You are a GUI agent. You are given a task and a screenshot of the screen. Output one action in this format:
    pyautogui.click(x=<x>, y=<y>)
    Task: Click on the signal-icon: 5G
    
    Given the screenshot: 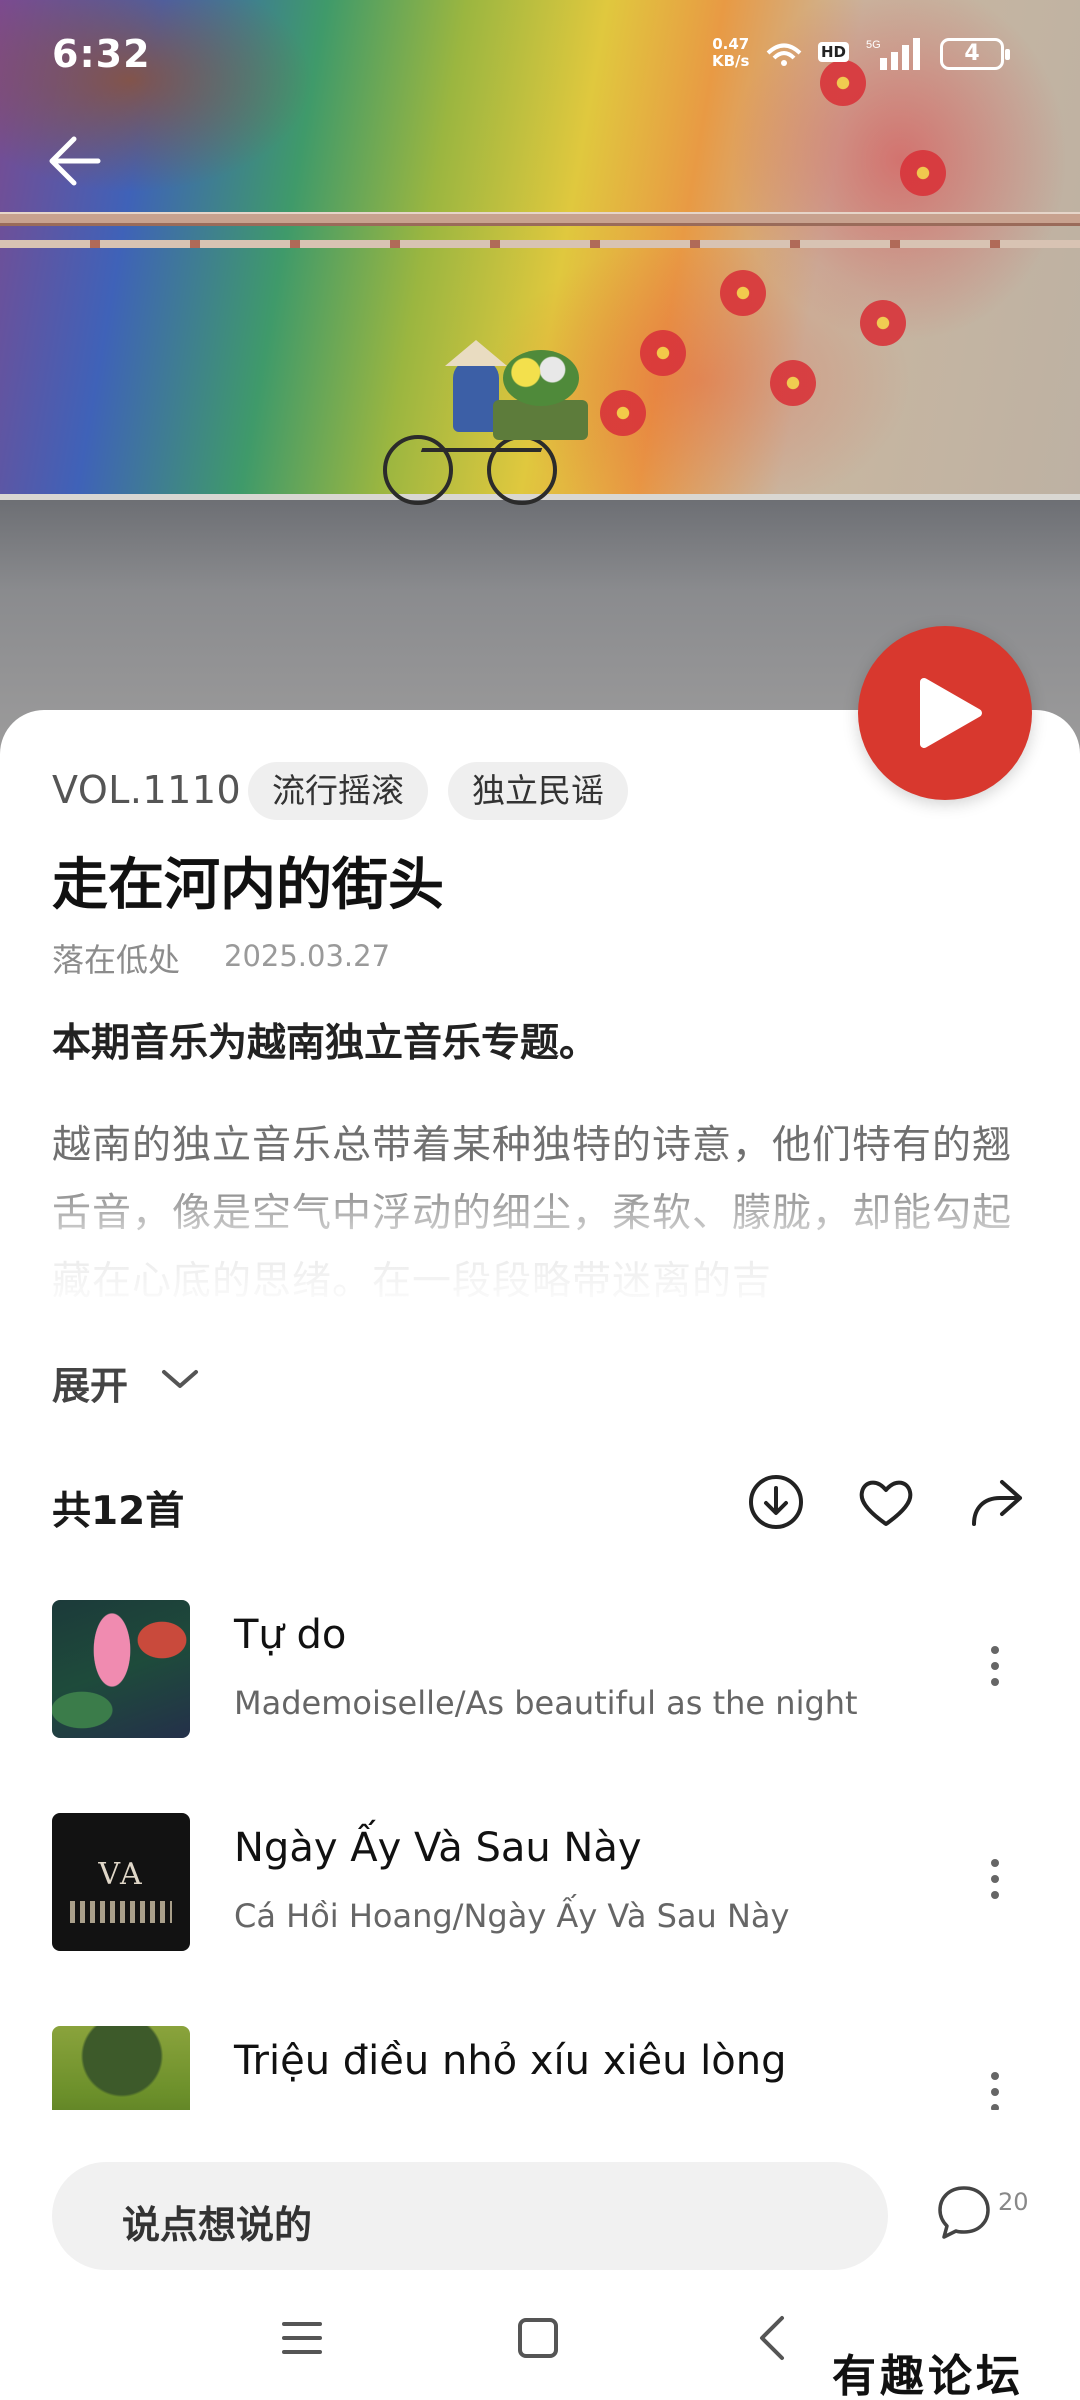 What is the action you would take?
    pyautogui.click(x=893, y=54)
    